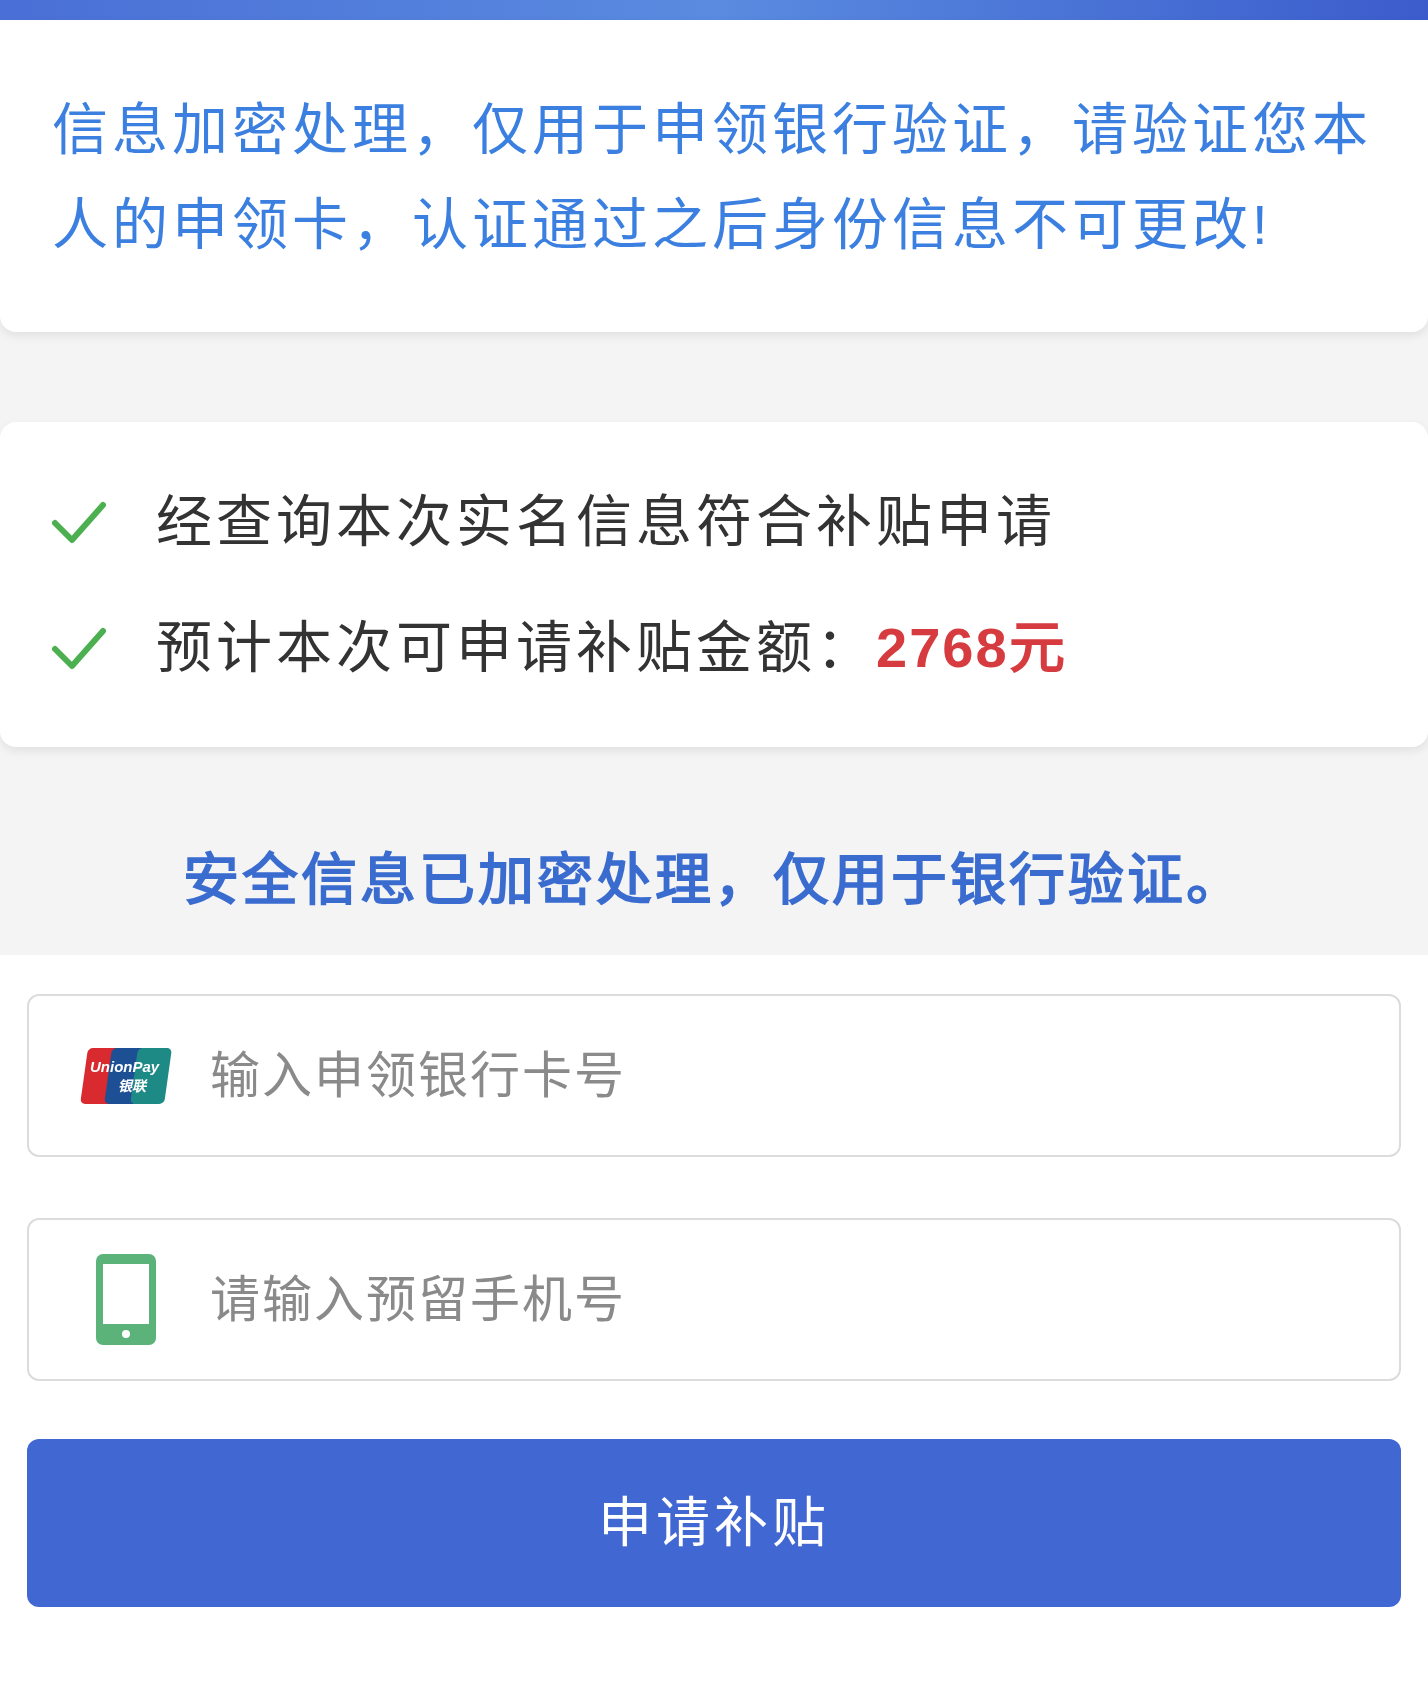  What do you see at coordinates (132, 1085) in the screenshot?
I see `logo-text: 银联` at bounding box center [132, 1085].